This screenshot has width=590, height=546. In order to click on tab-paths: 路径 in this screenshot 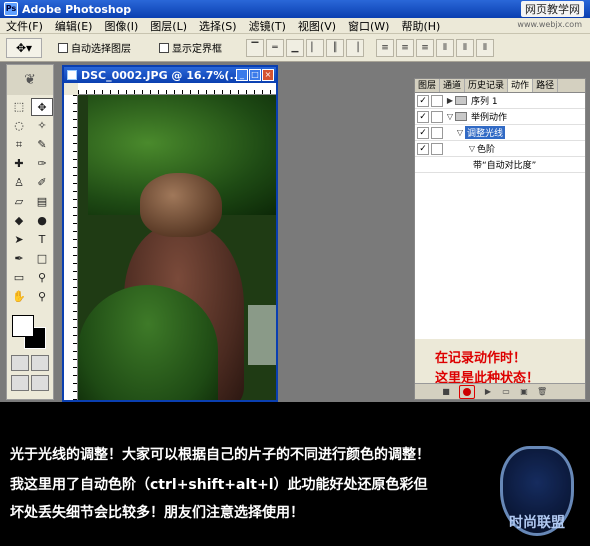, I will do `click(546, 85)`.